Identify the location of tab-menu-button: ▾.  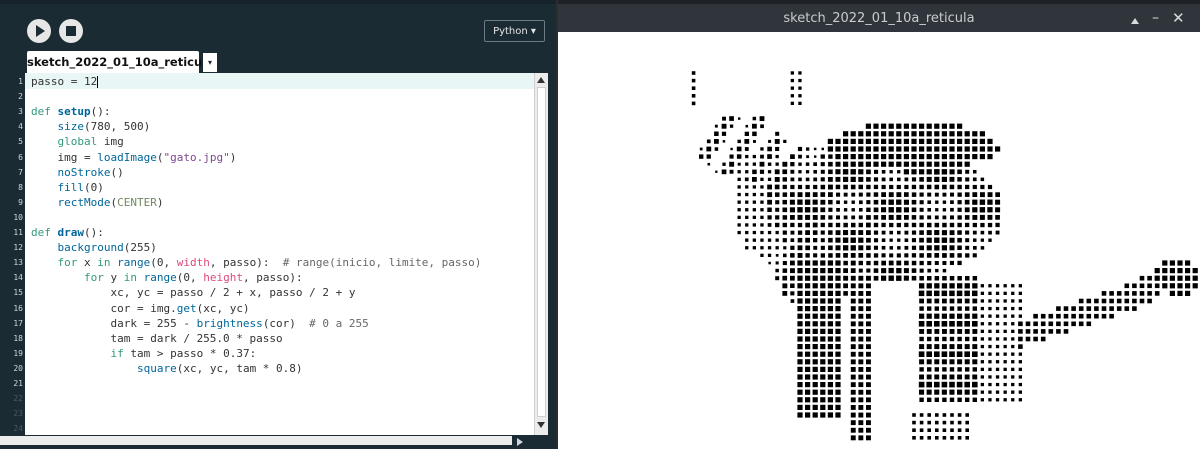
(210, 62).